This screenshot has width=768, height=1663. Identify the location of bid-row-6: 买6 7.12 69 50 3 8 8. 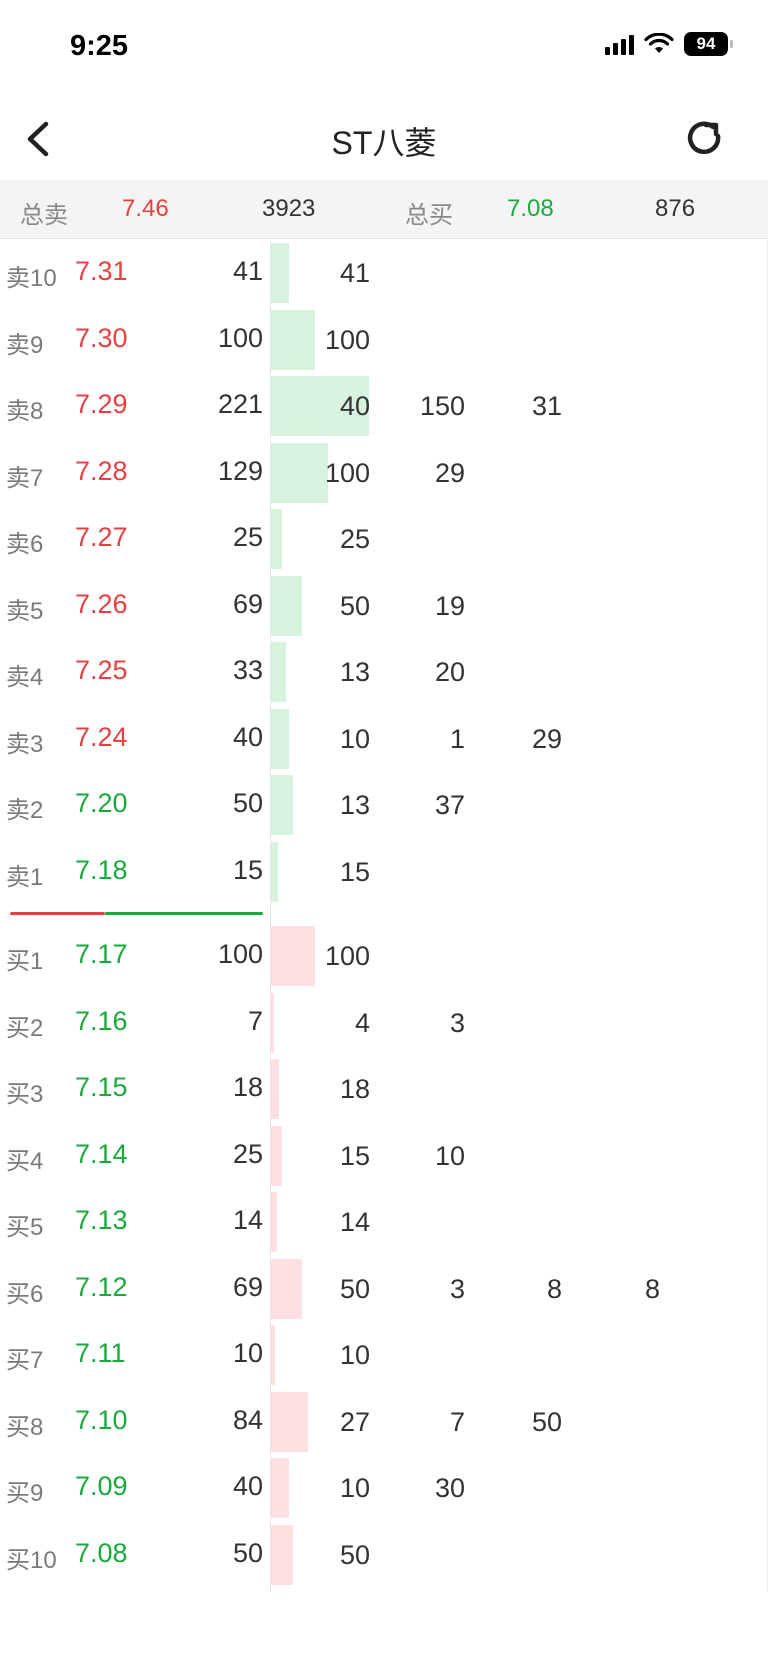
(384, 1288).